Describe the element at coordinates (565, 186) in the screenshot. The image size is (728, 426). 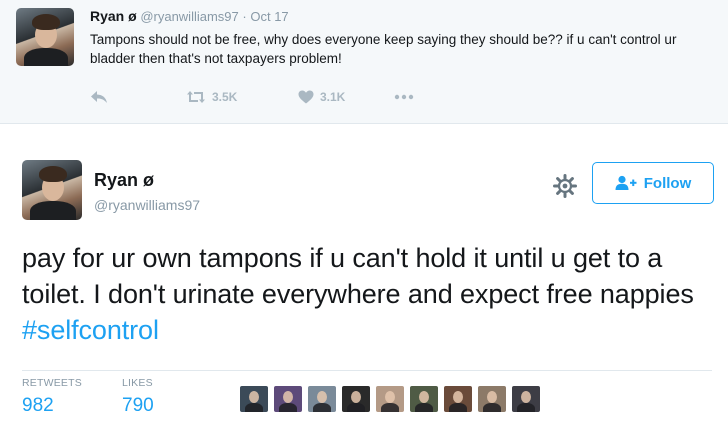
I see `gear-icon` at that location.